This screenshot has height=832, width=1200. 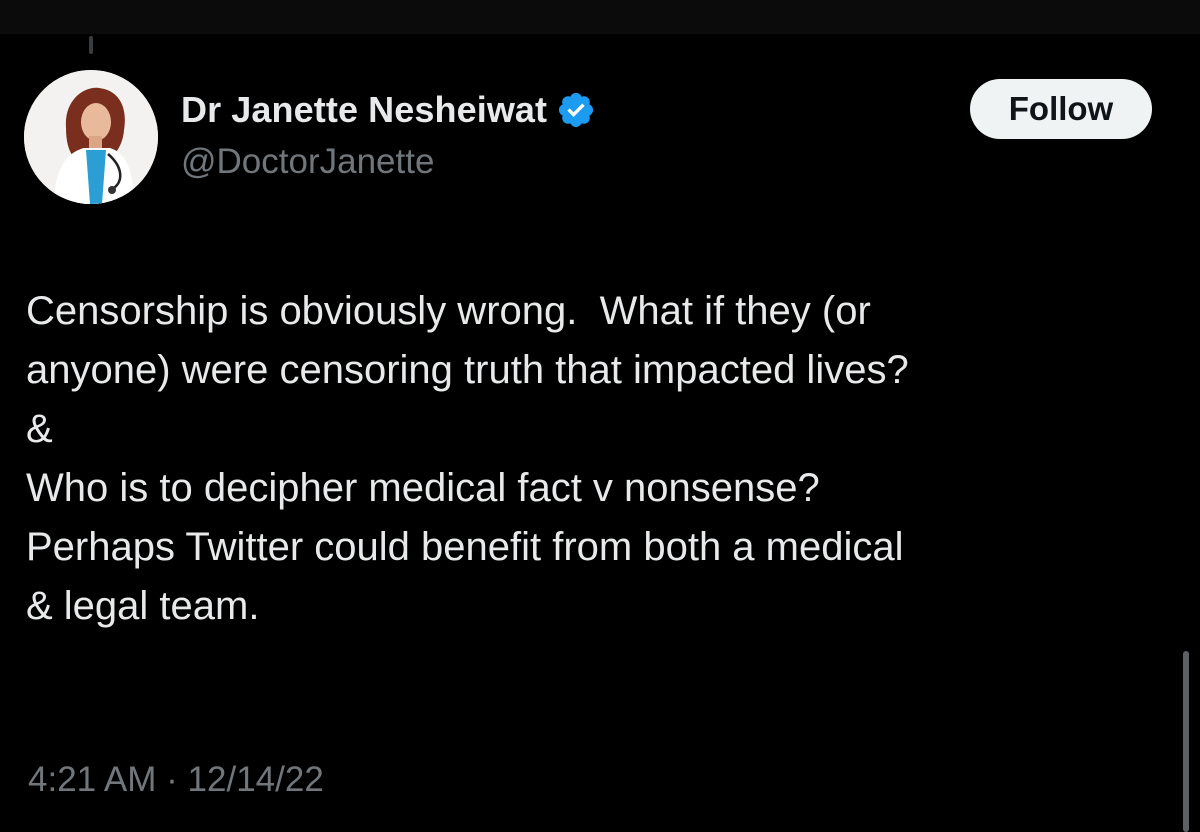 I want to click on author-handle: @DoctorJanette, so click(x=307, y=162).